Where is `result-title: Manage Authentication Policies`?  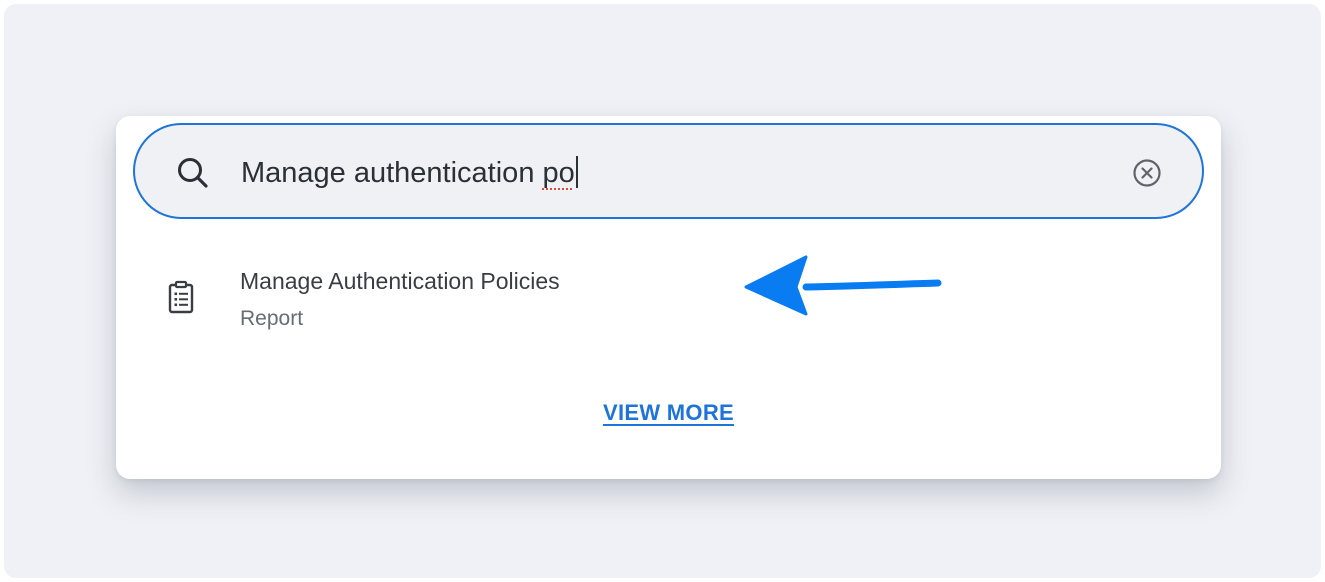 result-title: Manage Authentication Policies is located at coordinates (400, 281).